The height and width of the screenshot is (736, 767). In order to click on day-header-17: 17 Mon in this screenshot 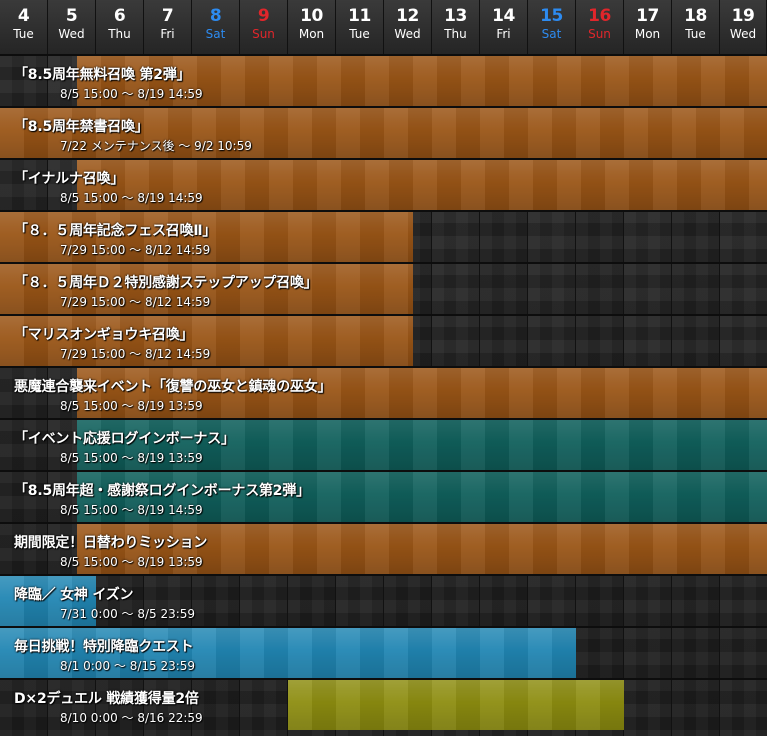, I will do `click(648, 27)`.